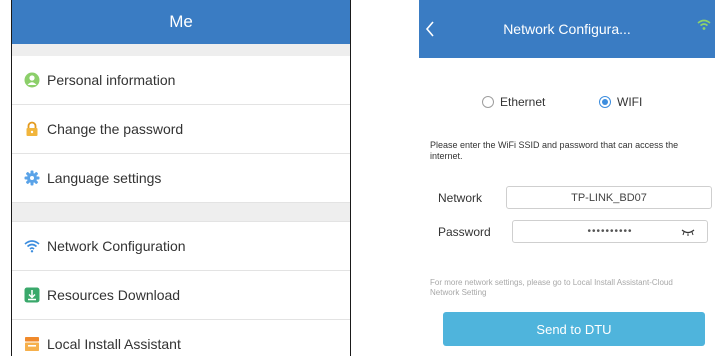  I want to click on section-spacer, so click(181, 50).